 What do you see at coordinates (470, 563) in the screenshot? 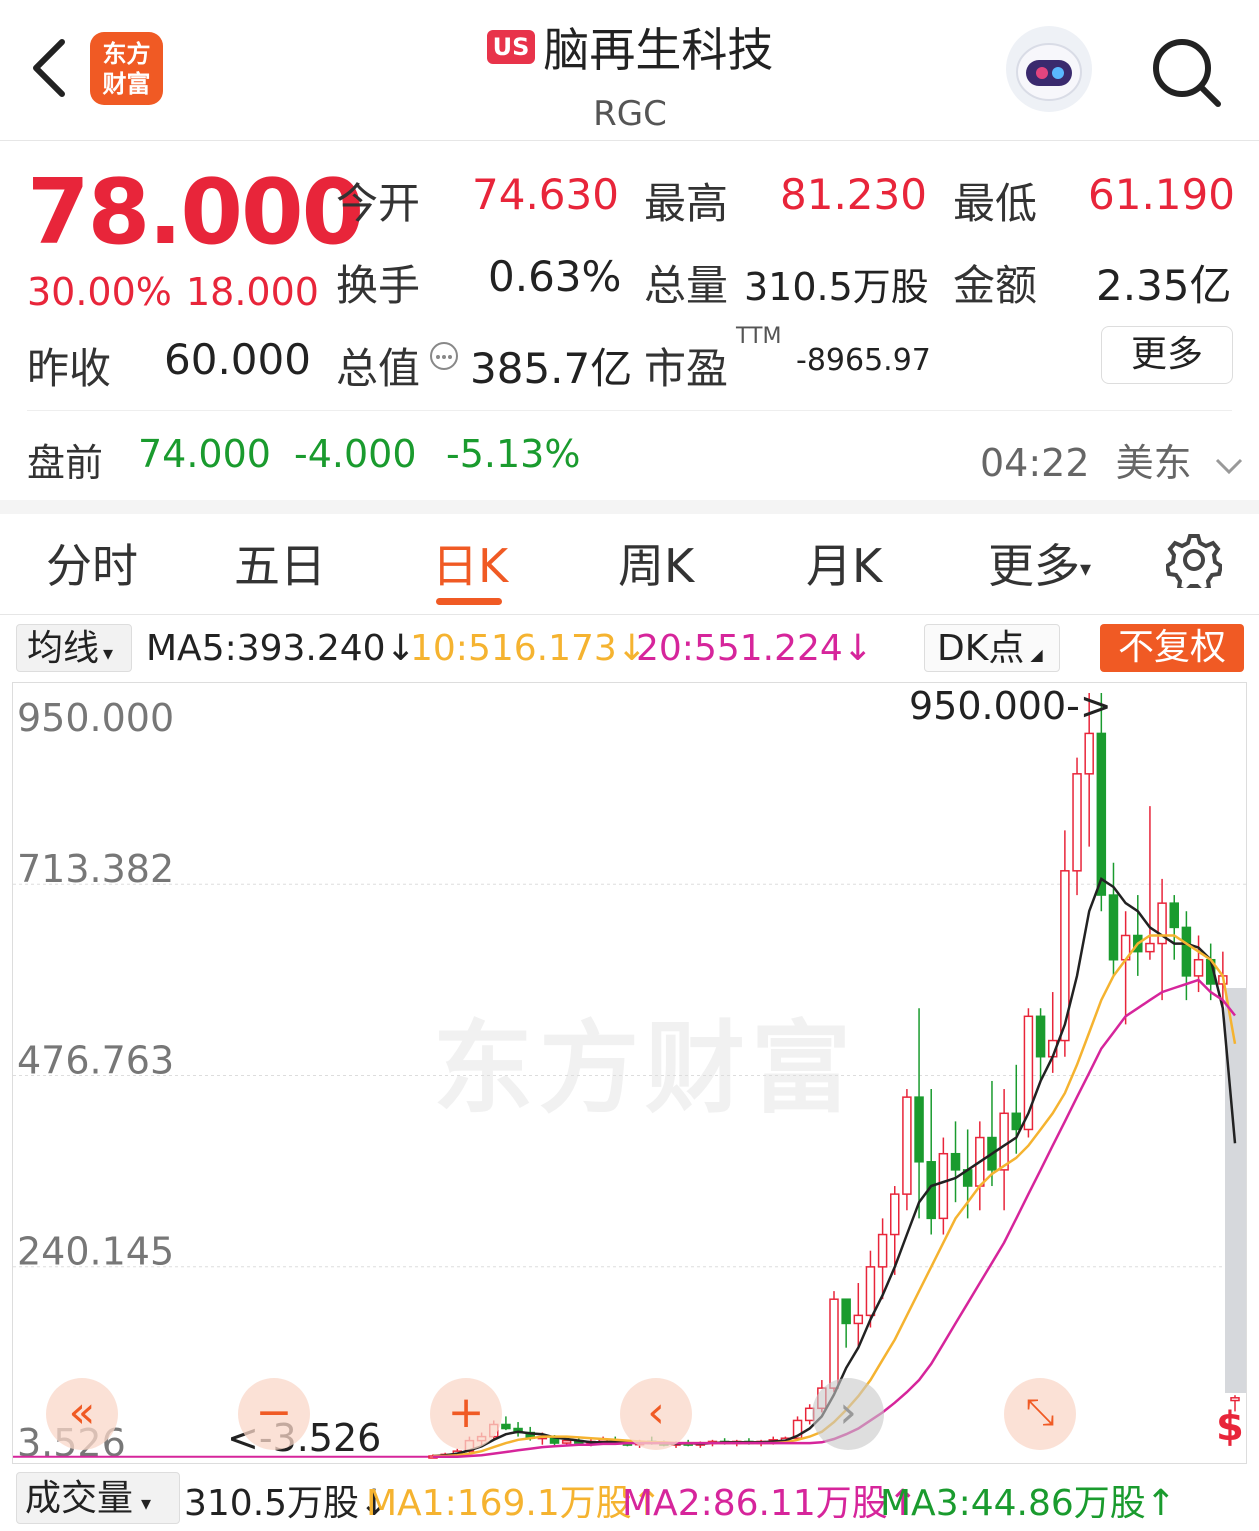
I see `tab-daily-k: 日K` at bounding box center [470, 563].